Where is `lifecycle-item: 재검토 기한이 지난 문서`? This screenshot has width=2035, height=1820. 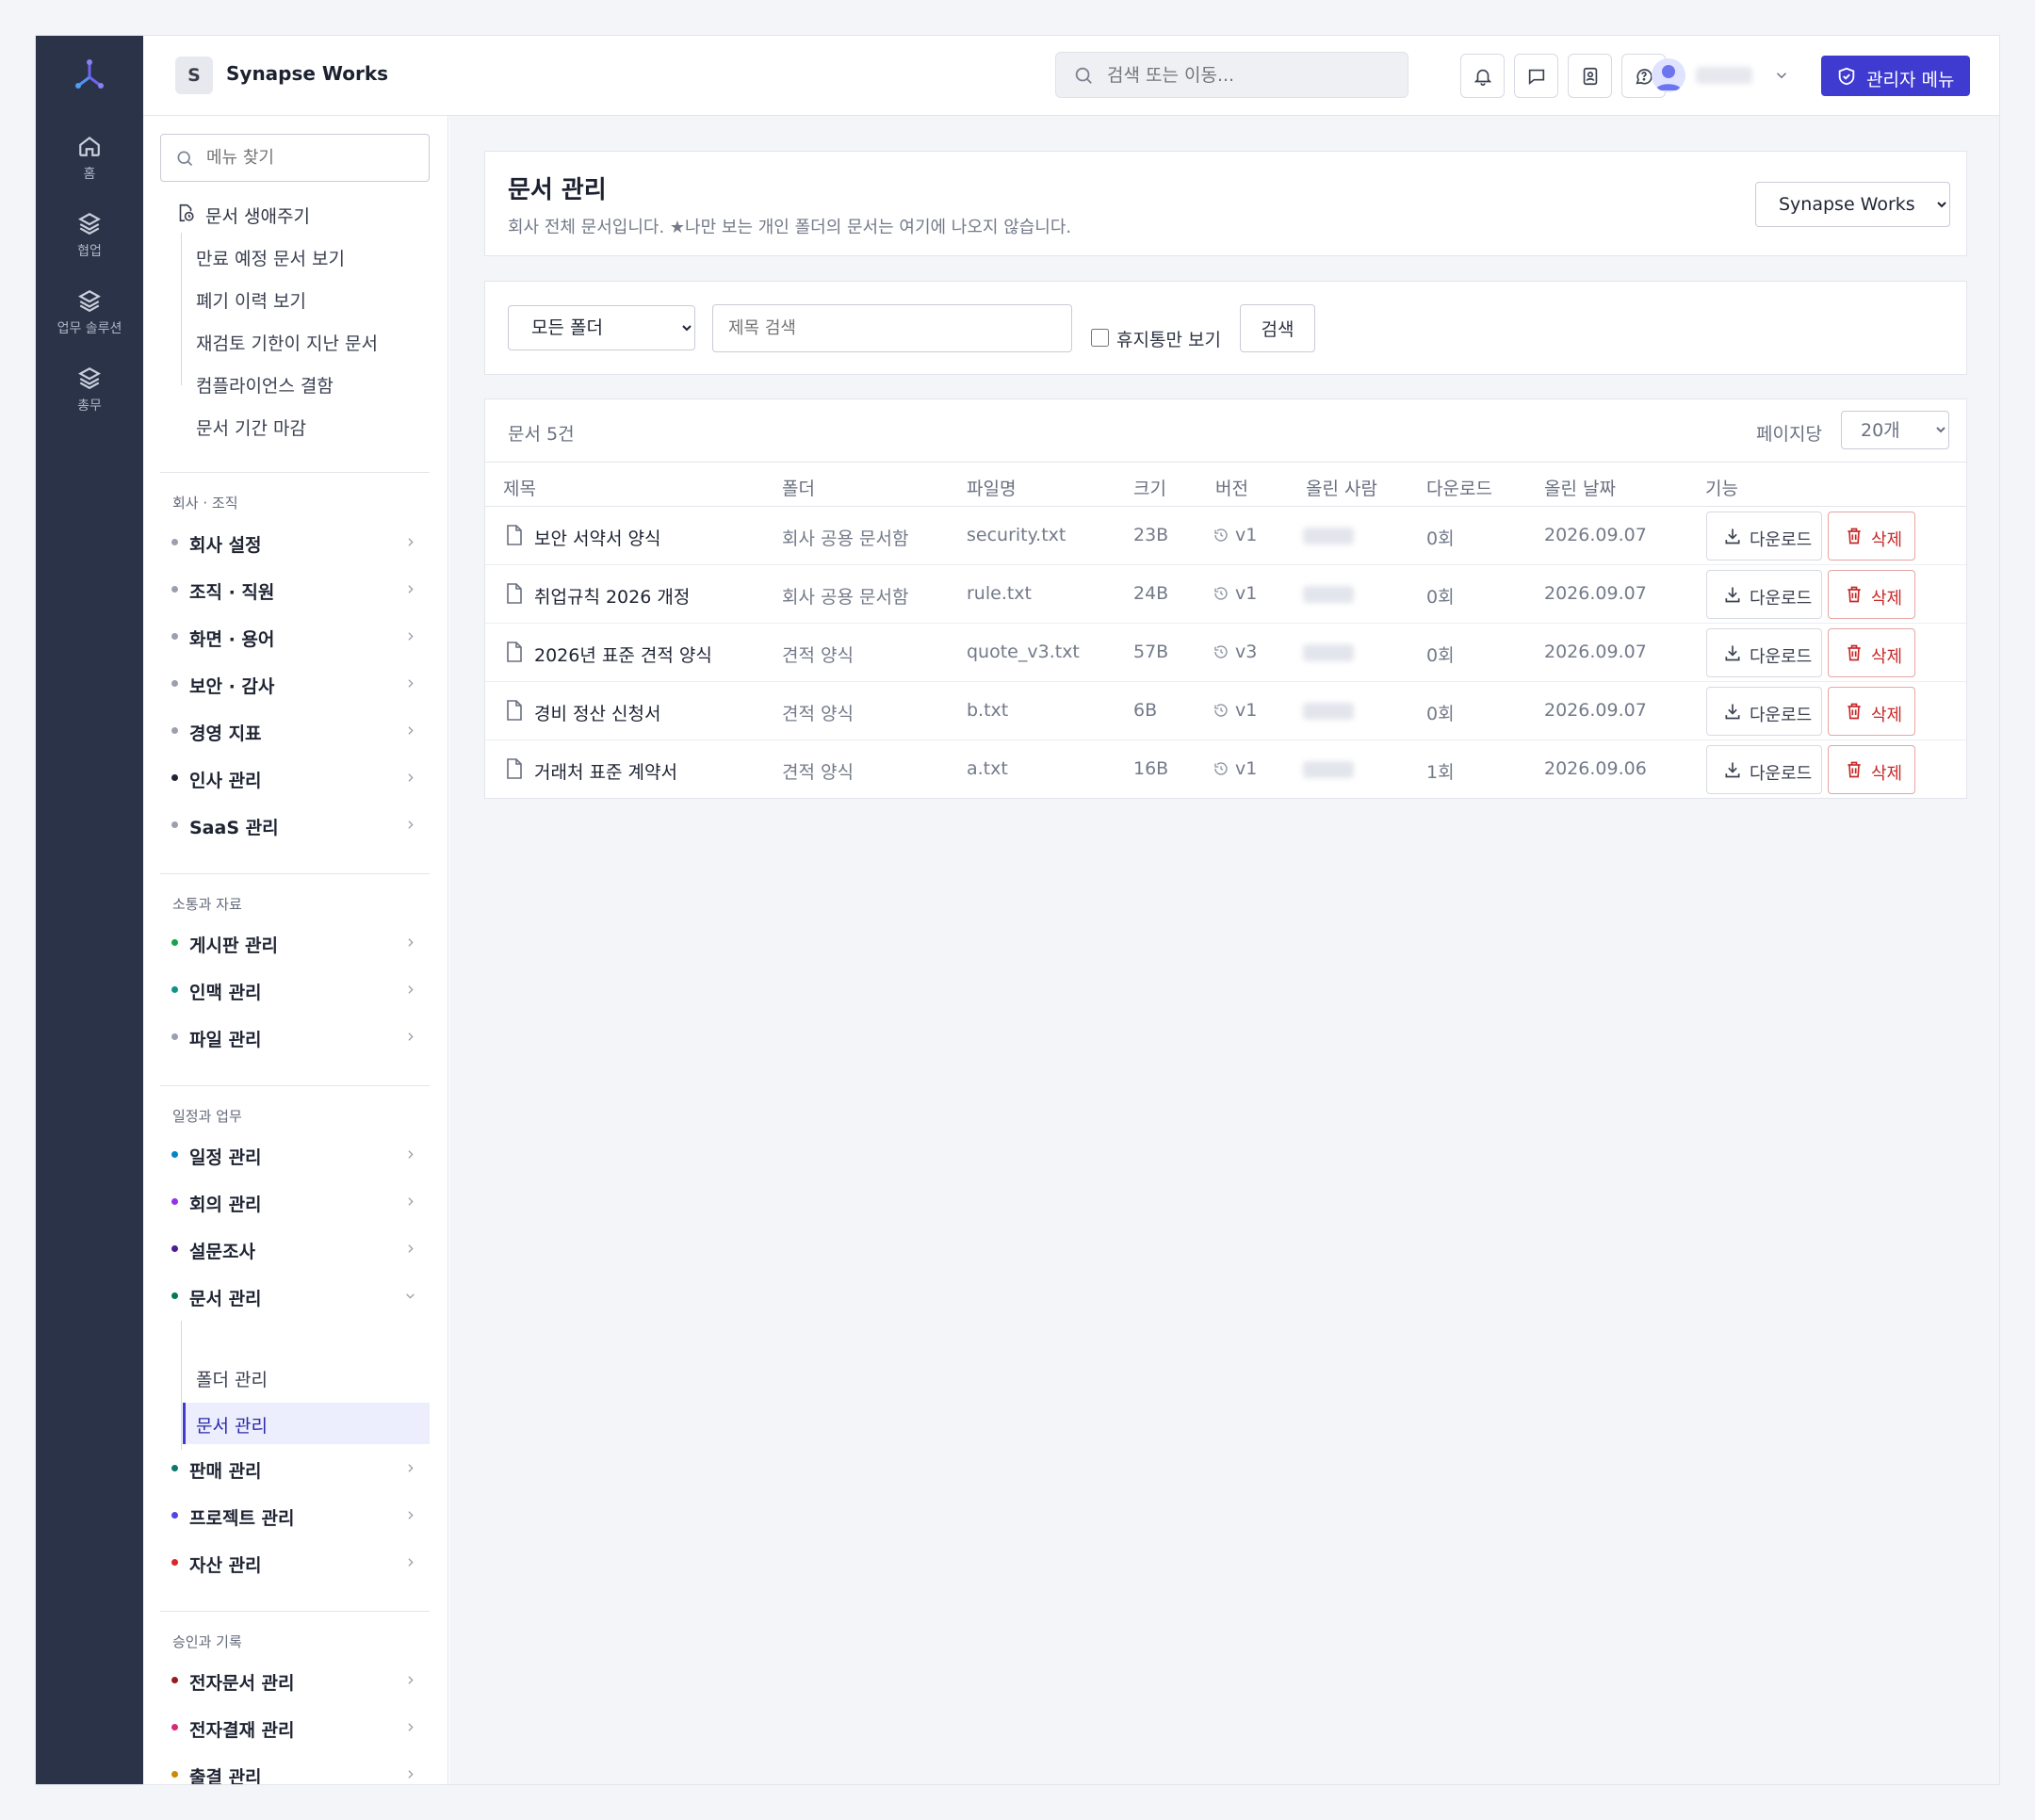 lifecycle-item: 재검토 기한이 지난 문서 is located at coordinates (287, 342).